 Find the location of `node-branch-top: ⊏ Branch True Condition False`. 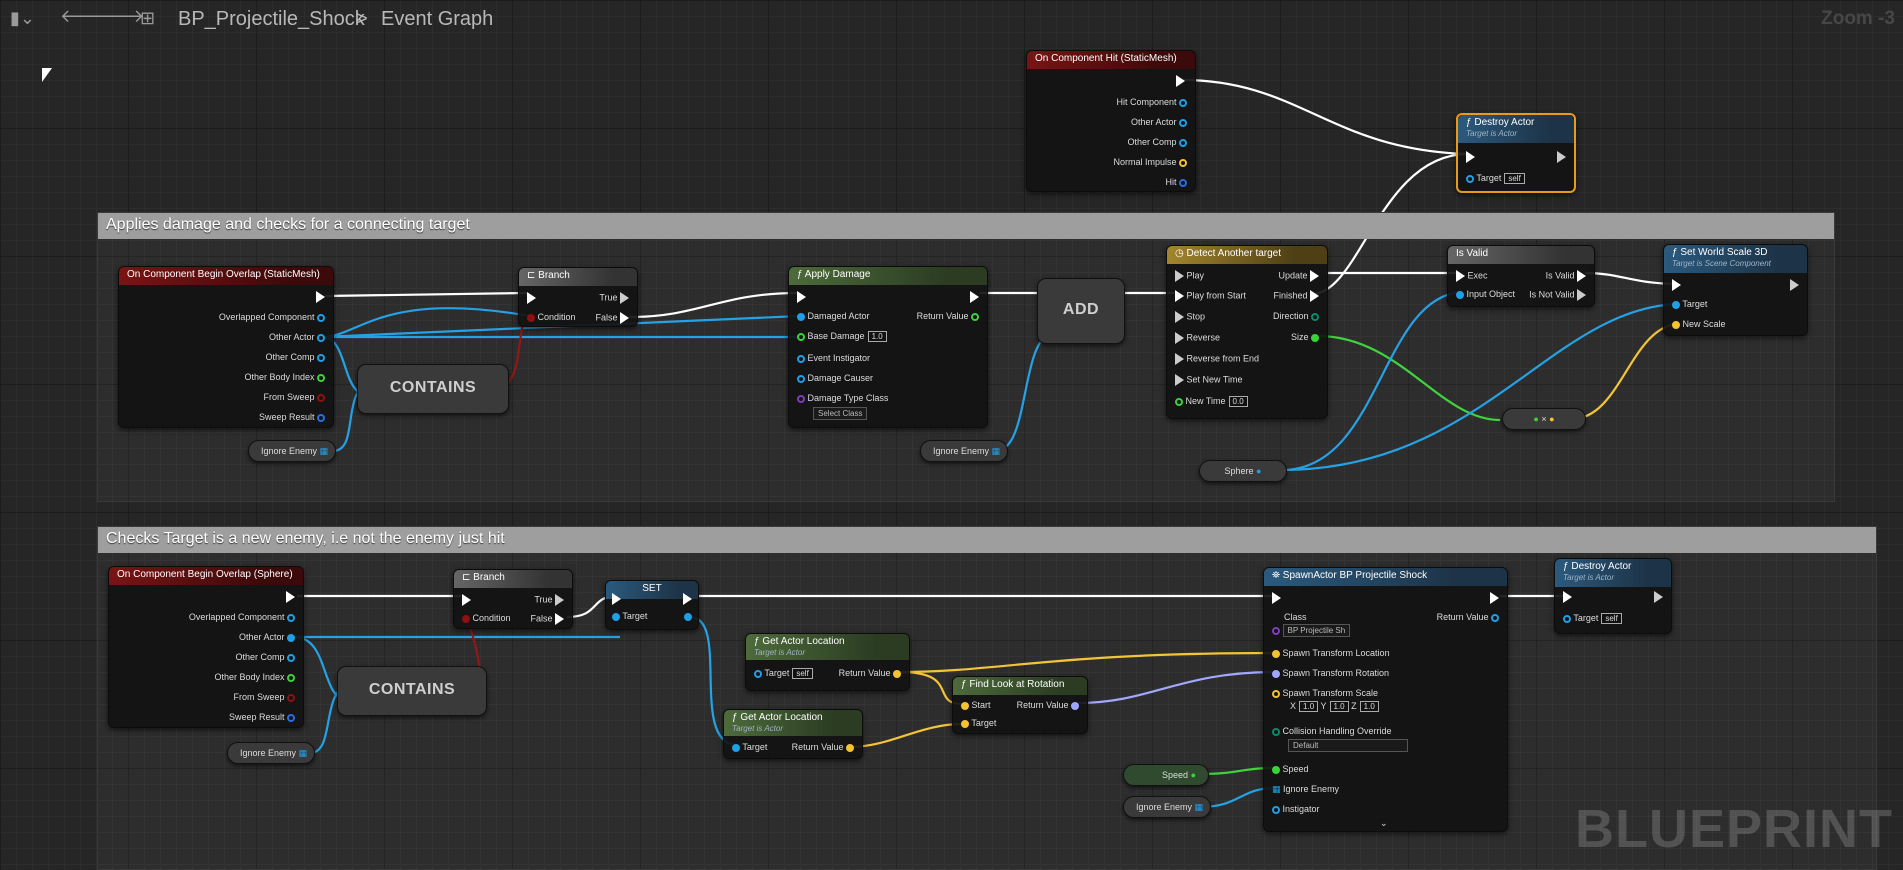

node-branch-top: ⊏ Branch True Condition False is located at coordinates (578, 297).